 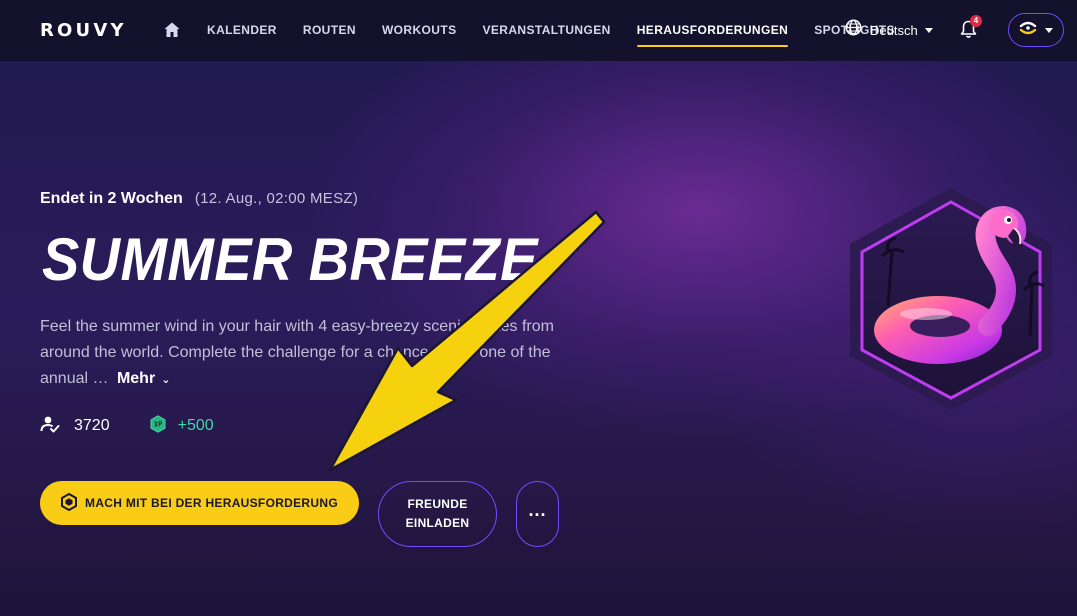 I want to click on deadline-text: Endet in 2 Wochen, so click(x=111, y=198).